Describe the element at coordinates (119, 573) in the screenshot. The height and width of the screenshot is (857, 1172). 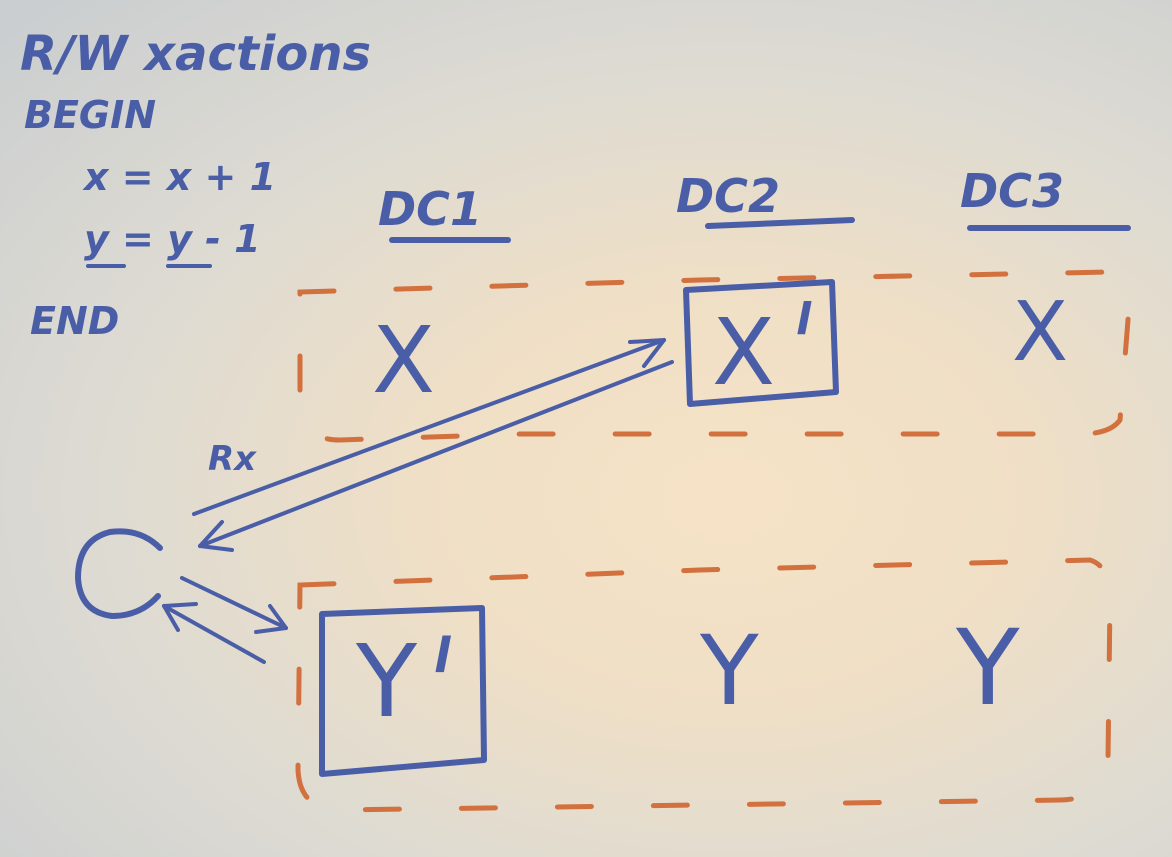
I see `client-c-glyph` at that location.